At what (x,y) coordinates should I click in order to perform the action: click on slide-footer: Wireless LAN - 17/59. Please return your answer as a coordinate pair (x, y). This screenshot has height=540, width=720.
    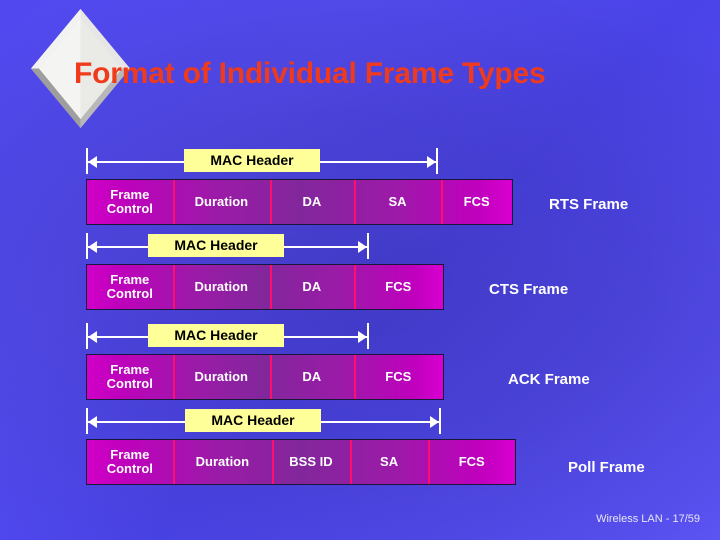
    Looking at the image, I should click on (648, 519).